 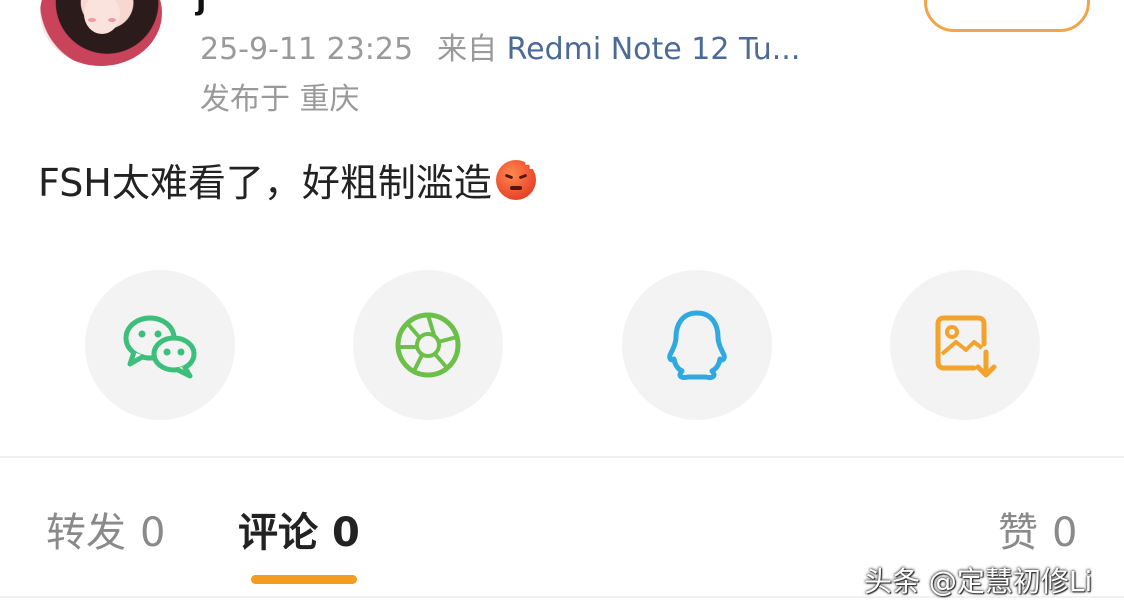 I want to click on save-image-icon, so click(x=966, y=346).